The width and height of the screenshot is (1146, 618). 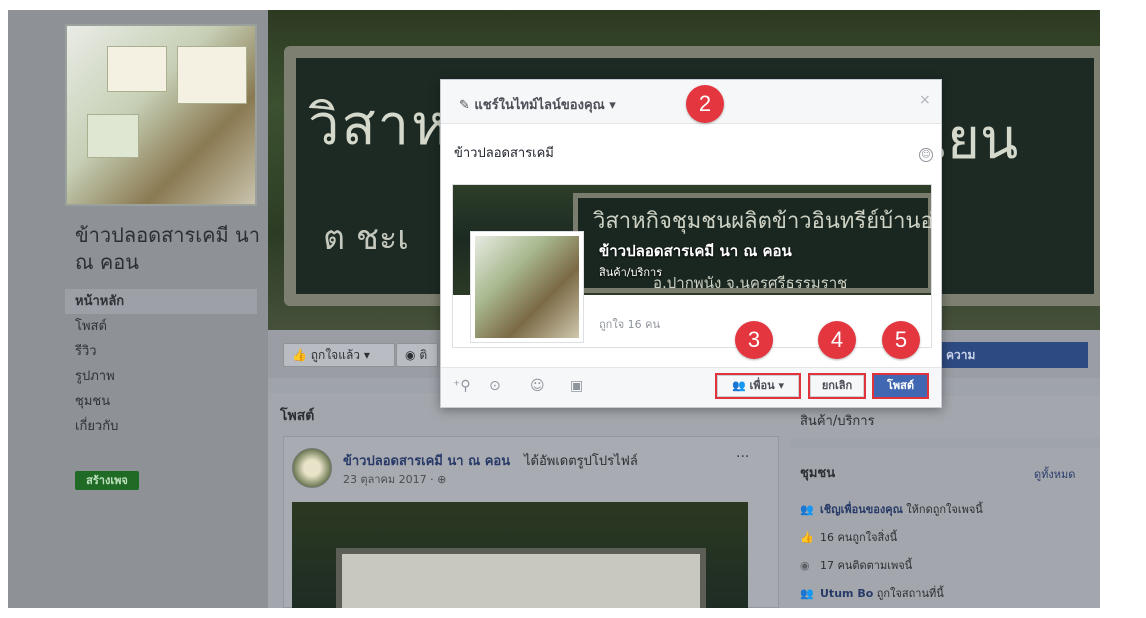 I want to click on dialog-footer, so click(x=691, y=387).